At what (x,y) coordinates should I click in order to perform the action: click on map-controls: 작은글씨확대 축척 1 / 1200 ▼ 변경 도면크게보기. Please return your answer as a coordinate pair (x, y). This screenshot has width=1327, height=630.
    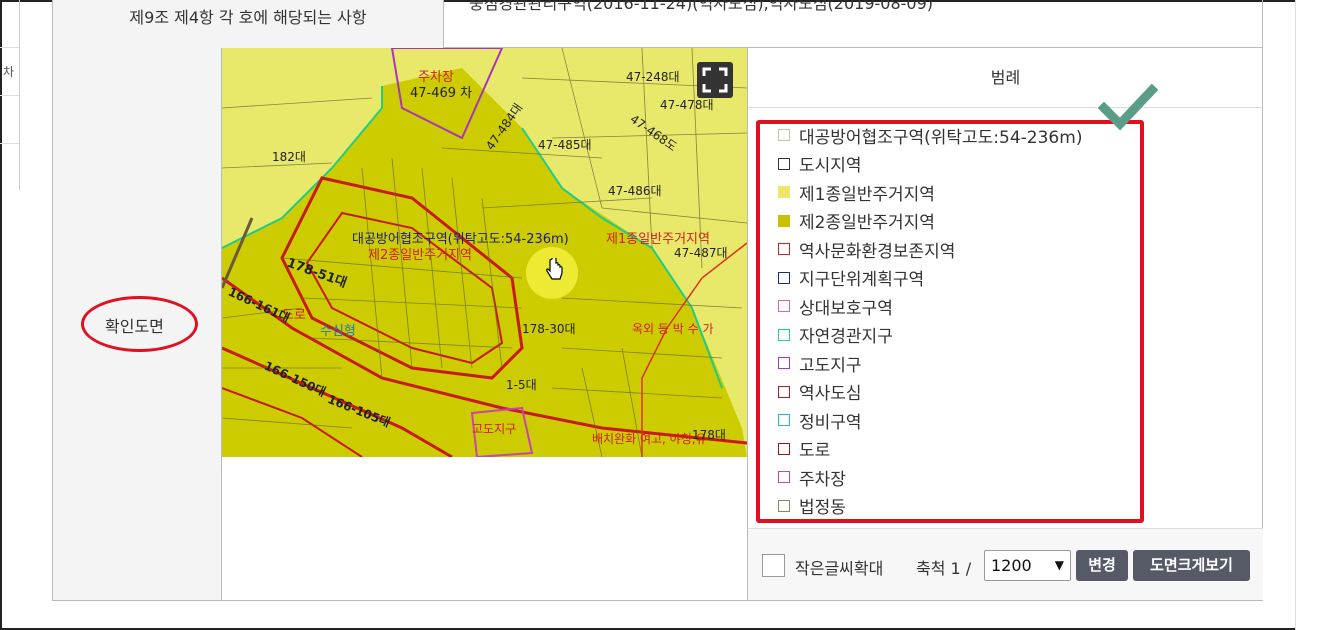
    Looking at the image, I should click on (1005, 564).